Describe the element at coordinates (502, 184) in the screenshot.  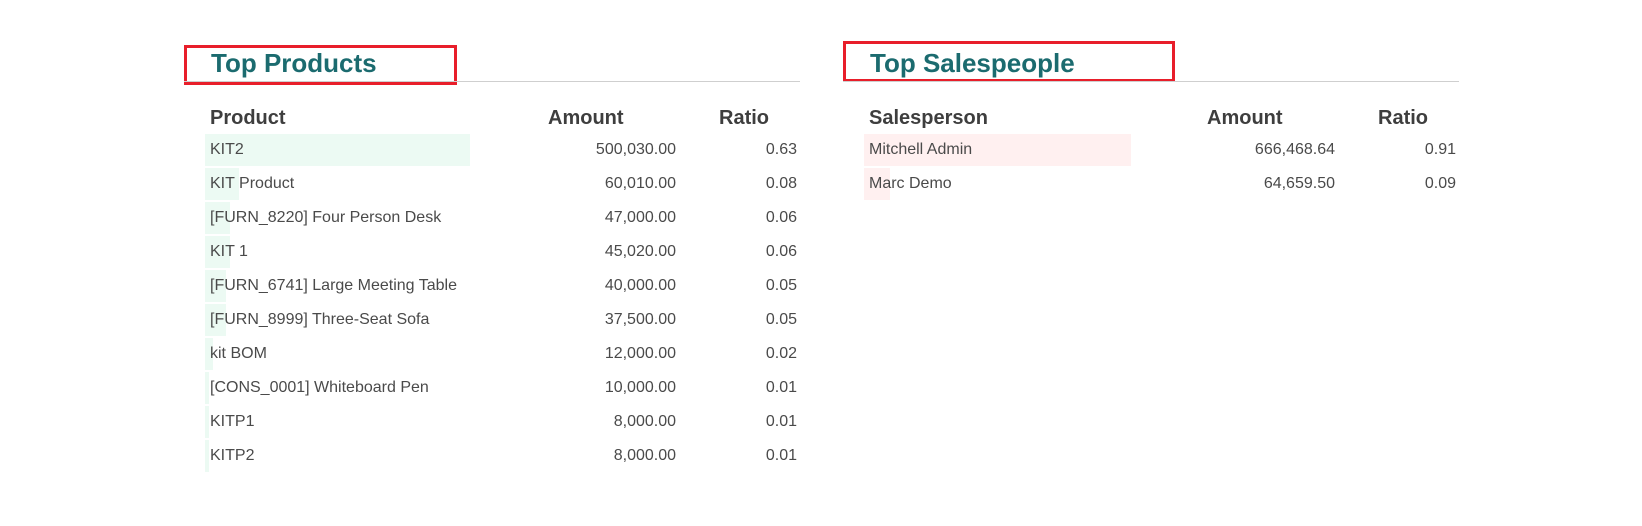
I see `table-row: KIT Product 60,010.00 0.08` at that location.